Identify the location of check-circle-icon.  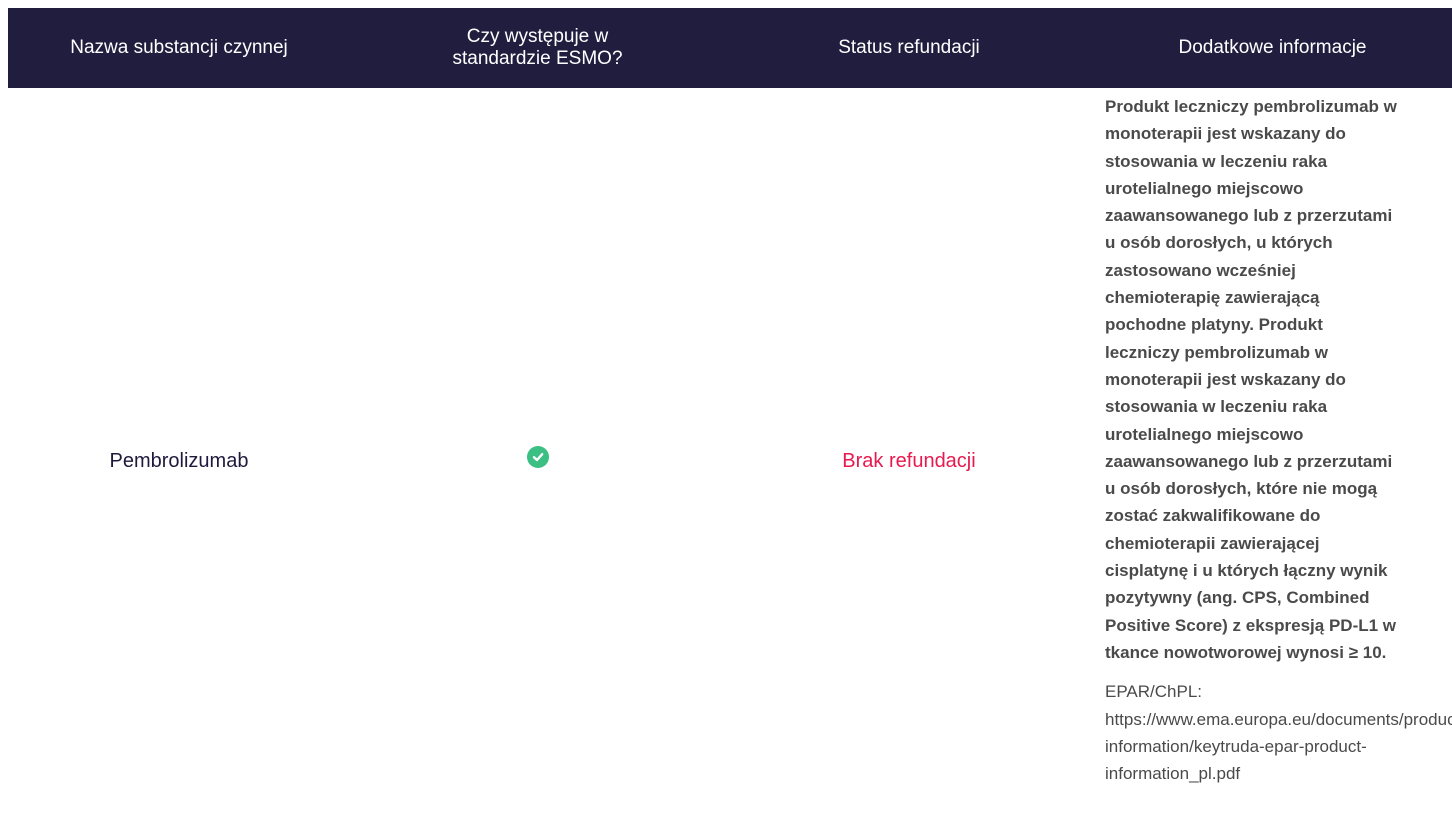
(537, 457).